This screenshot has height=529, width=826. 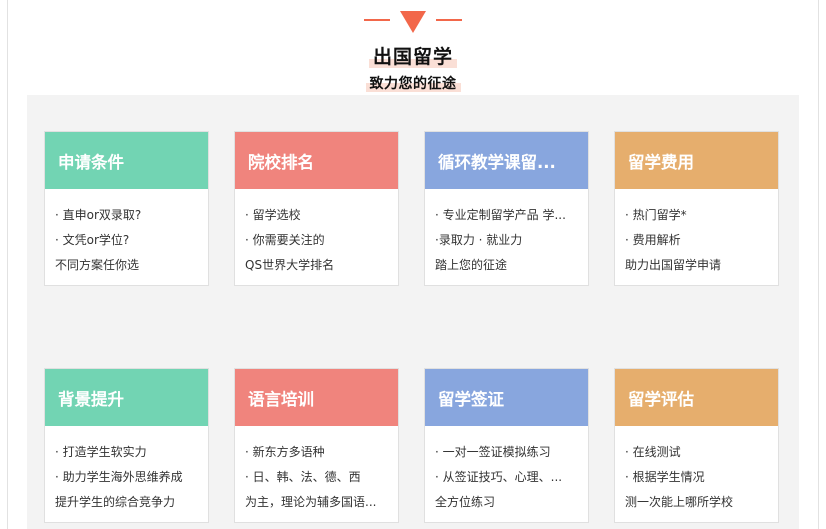 I want to click on service-card-line: · 费用解析, so click(x=653, y=240).